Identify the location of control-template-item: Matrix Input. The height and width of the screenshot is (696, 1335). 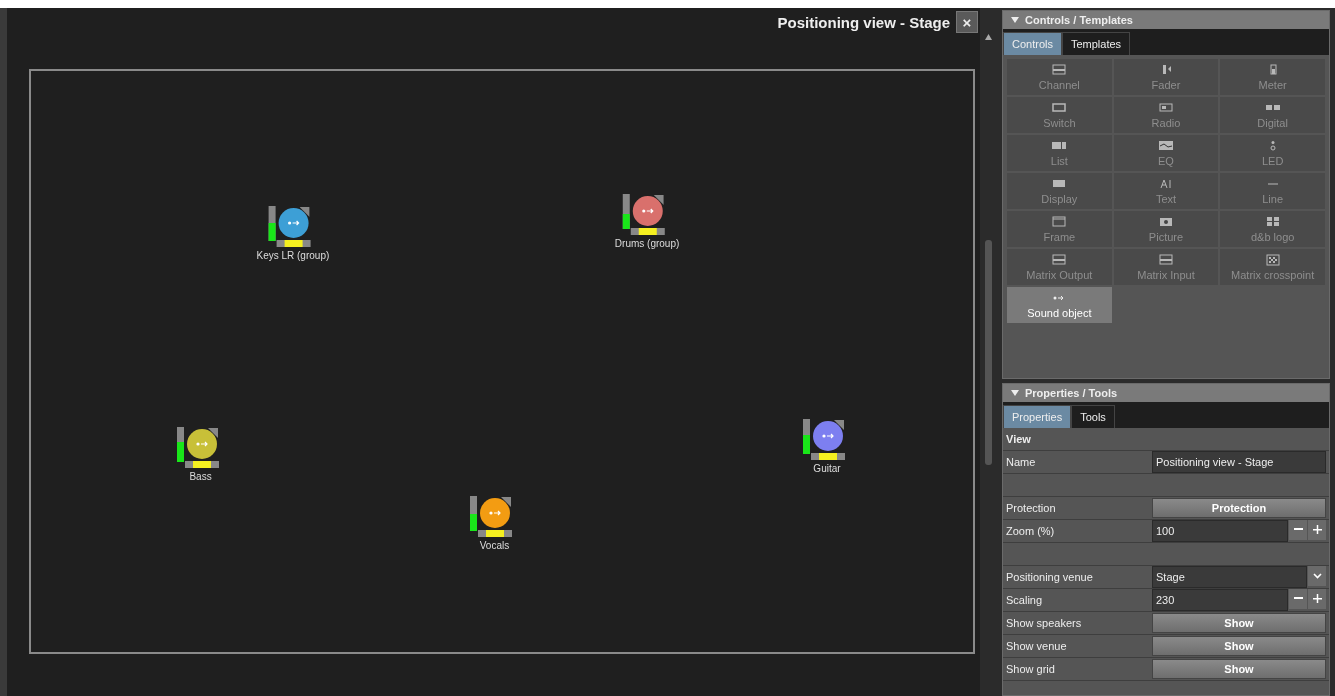
(1166, 267).